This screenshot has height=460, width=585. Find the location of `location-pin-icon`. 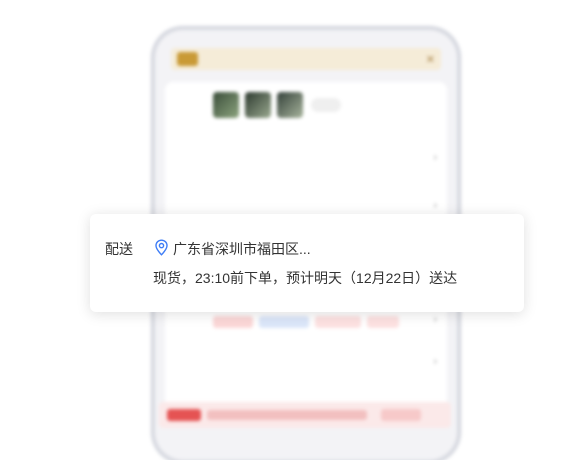

location-pin-icon is located at coordinates (161, 247).